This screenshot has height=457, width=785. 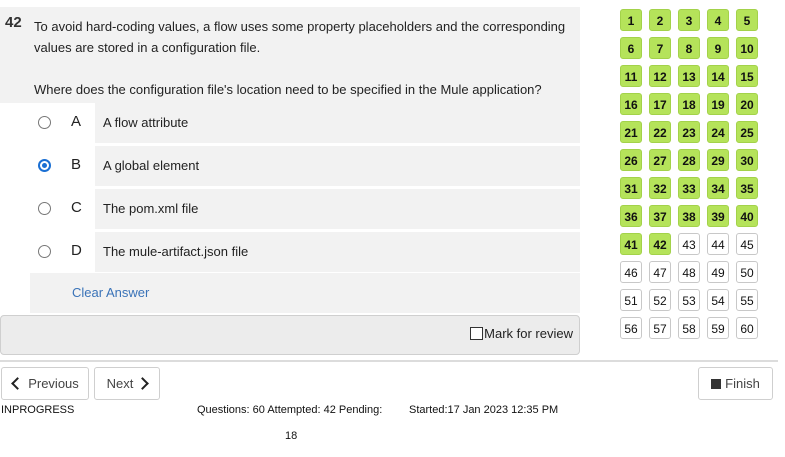 I want to click on option-text: A global element, so click(x=337, y=166).